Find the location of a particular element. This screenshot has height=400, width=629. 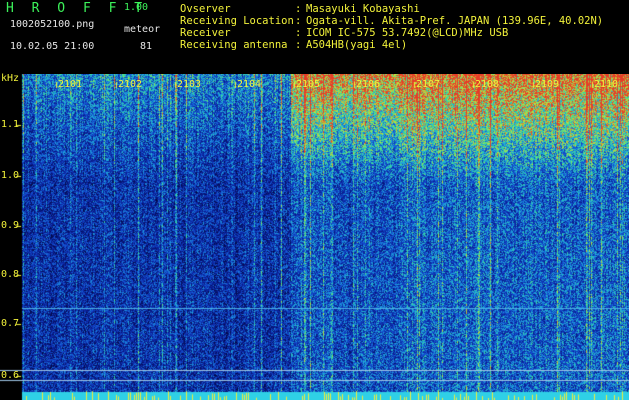

x-tick-label: 2102 is located at coordinates (130, 84).